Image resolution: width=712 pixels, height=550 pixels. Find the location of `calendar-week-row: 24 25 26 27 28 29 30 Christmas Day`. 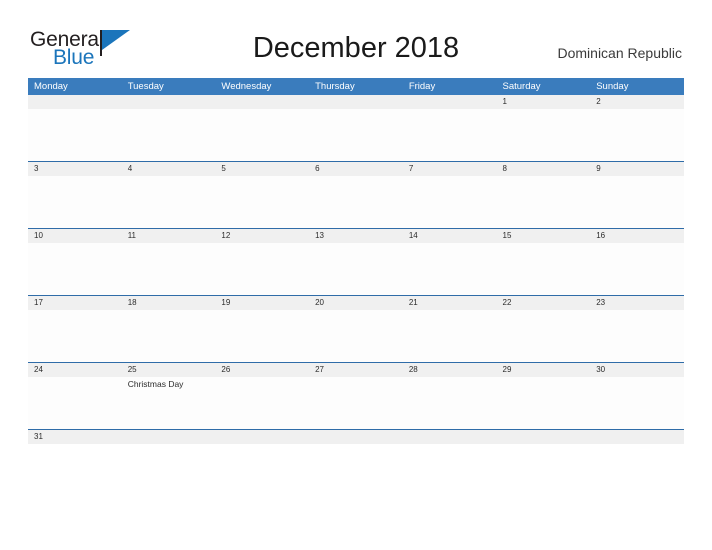

calendar-week-row: 24 25 26 27 28 29 30 Christmas Day is located at coordinates (356, 395).